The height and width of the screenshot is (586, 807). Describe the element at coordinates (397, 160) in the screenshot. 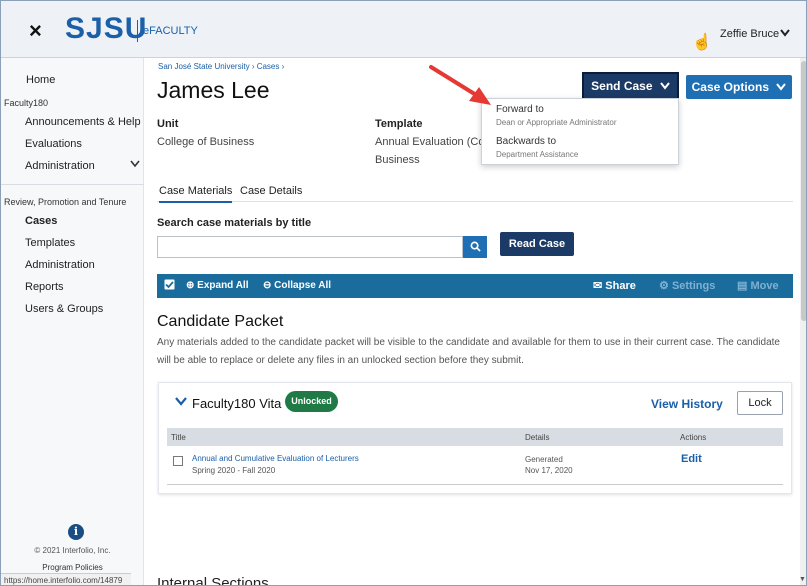

I see `template-value-cont: Business` at that location.